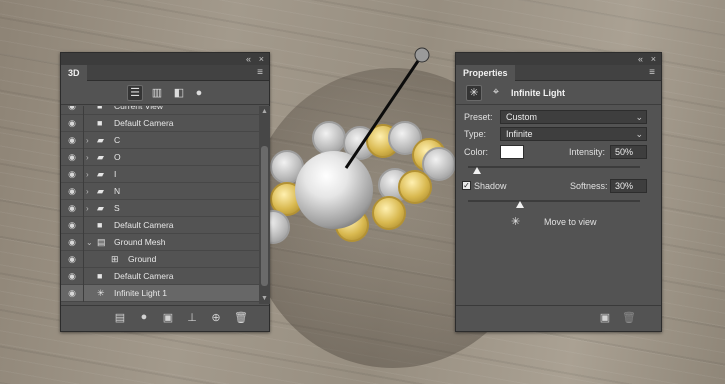 The height and width of the screenshot is (384, 725). I want to click on mesh-preset-icon: ▤, so click(120, 317).